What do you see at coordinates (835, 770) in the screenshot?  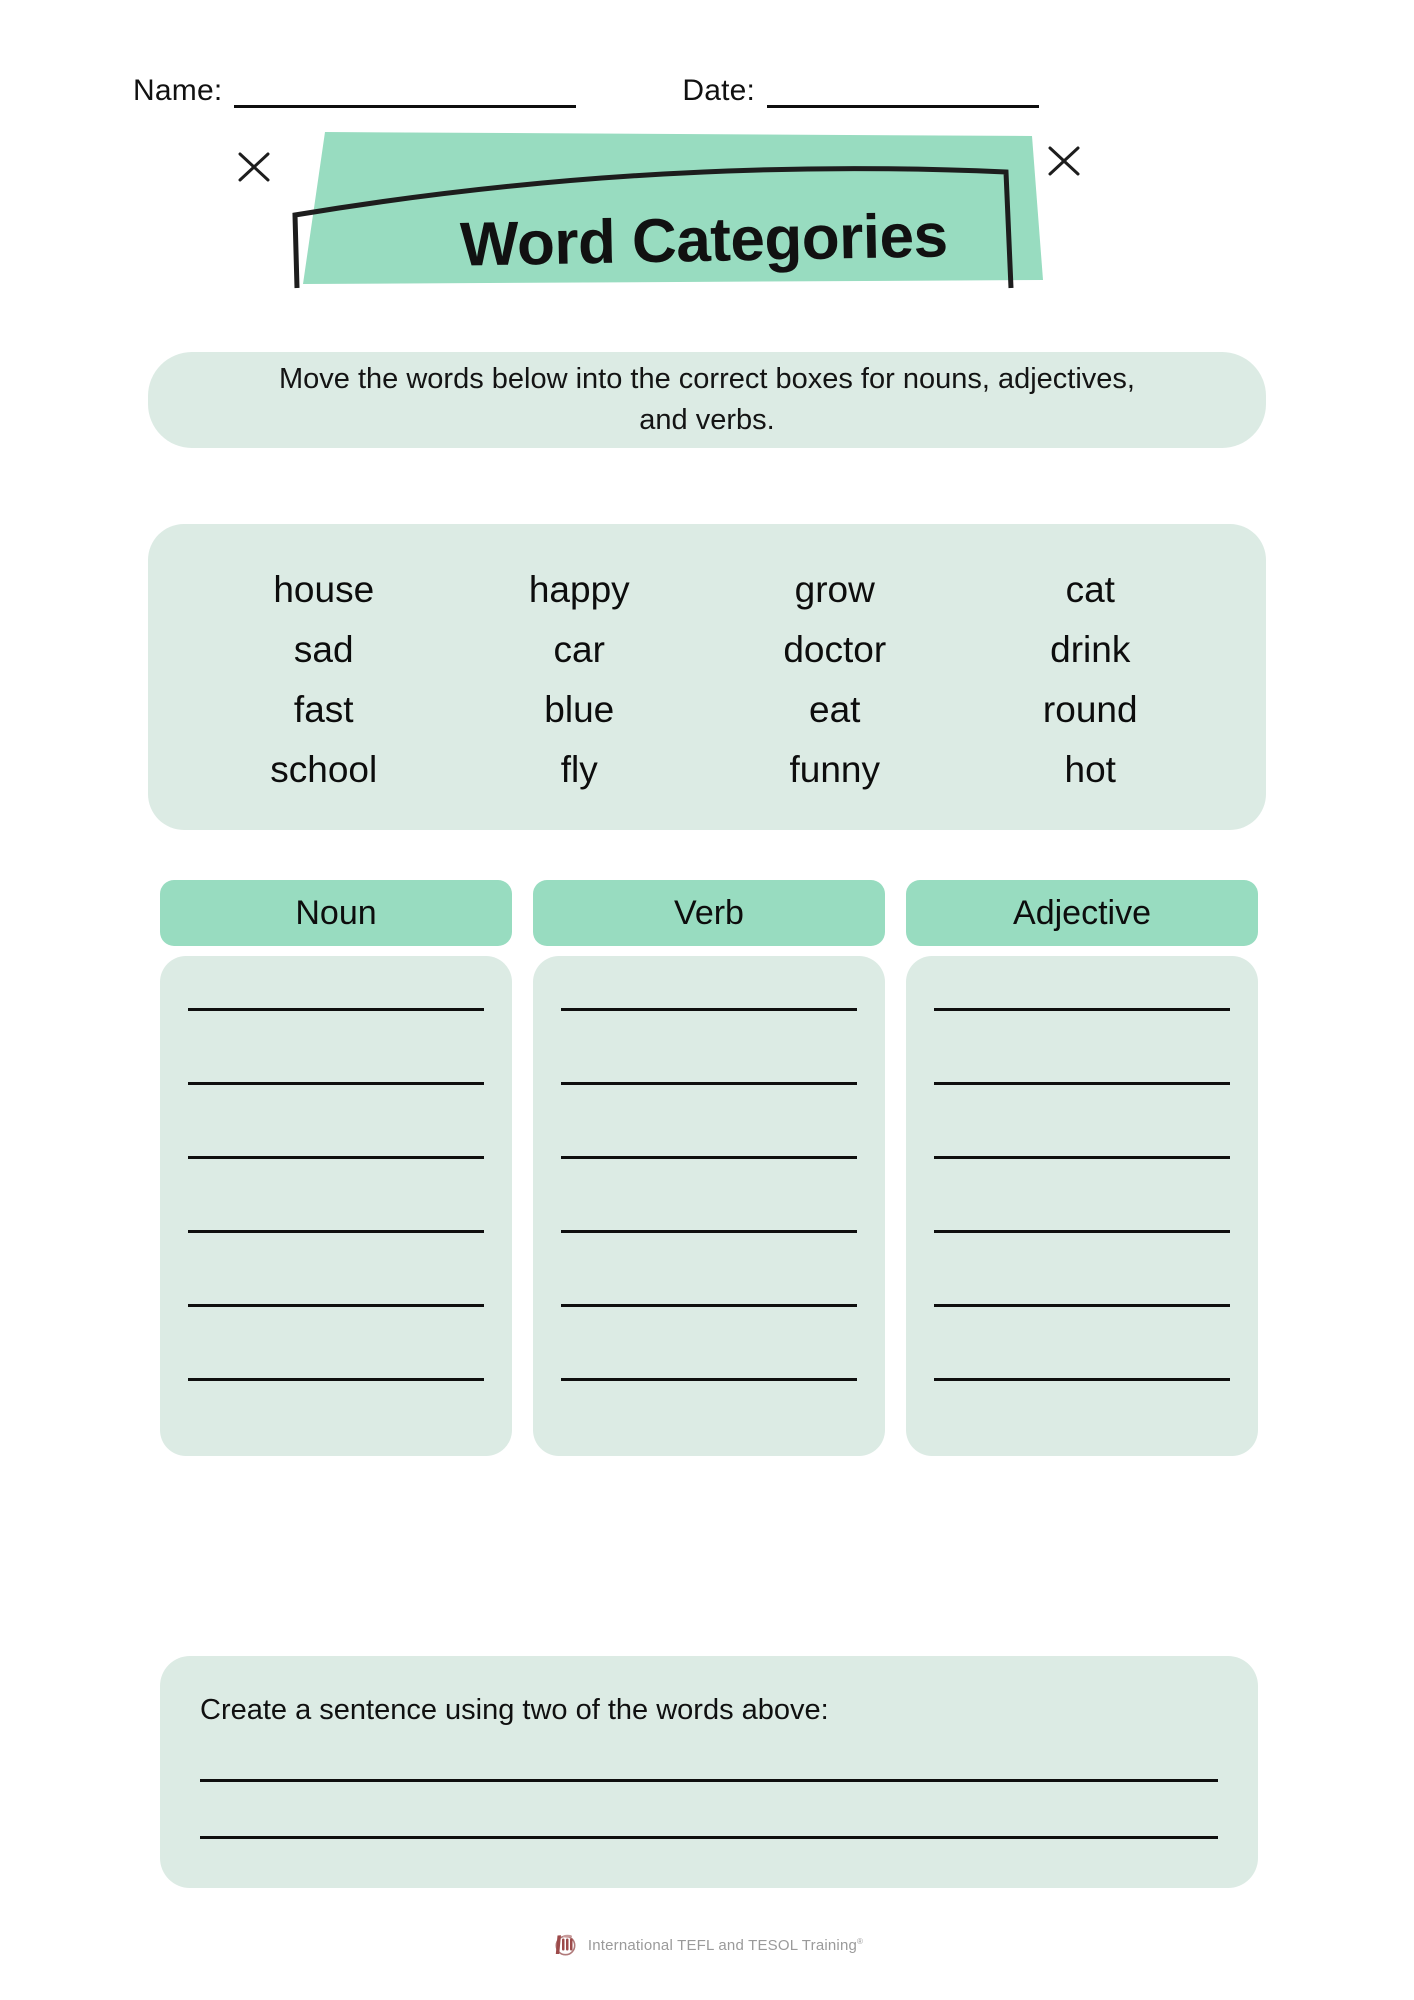 I see `word-chip: funny` at bounding box center [835, 770].